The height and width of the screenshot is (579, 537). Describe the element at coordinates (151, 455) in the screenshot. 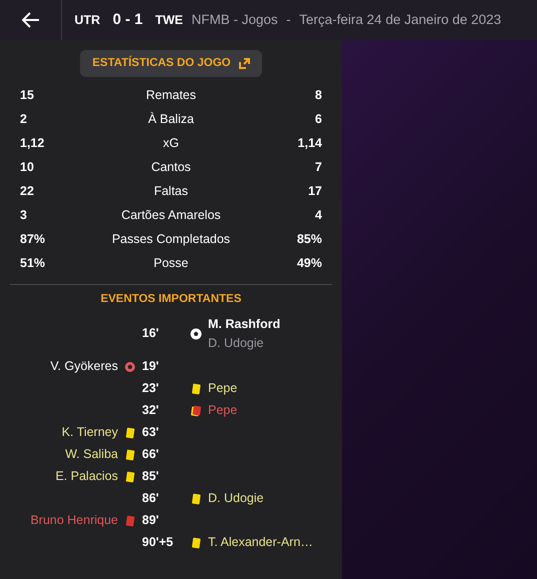

I see `minute: 66'` at that location.